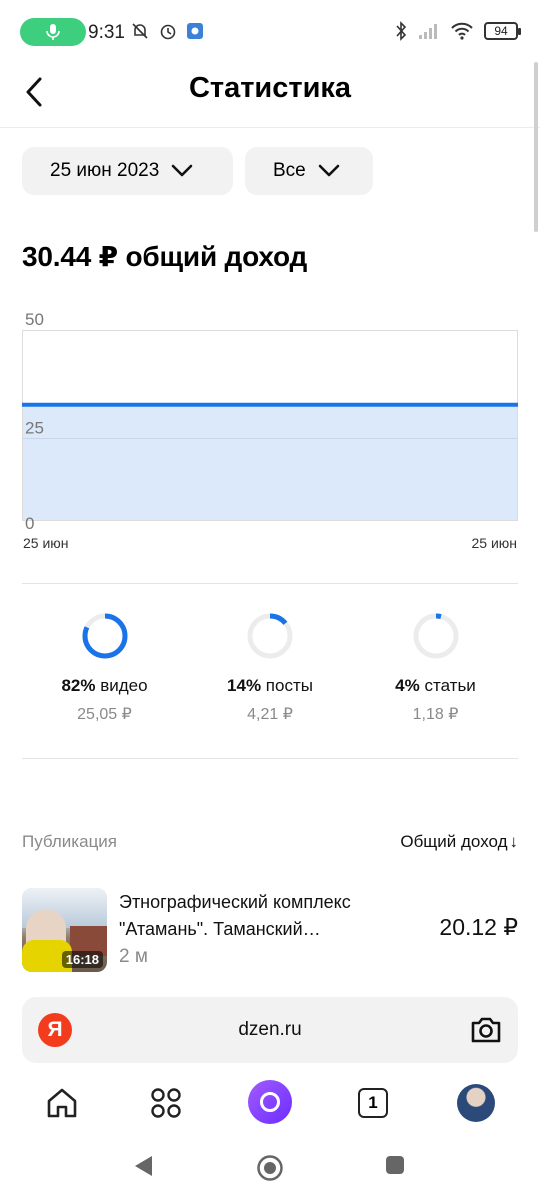 This screenshot has width=540, height=1200. What do you see at coordinates (270, 685) in the screenshot?
I see `breakdown-label: 14% посты` at bounding box center [270, 685].